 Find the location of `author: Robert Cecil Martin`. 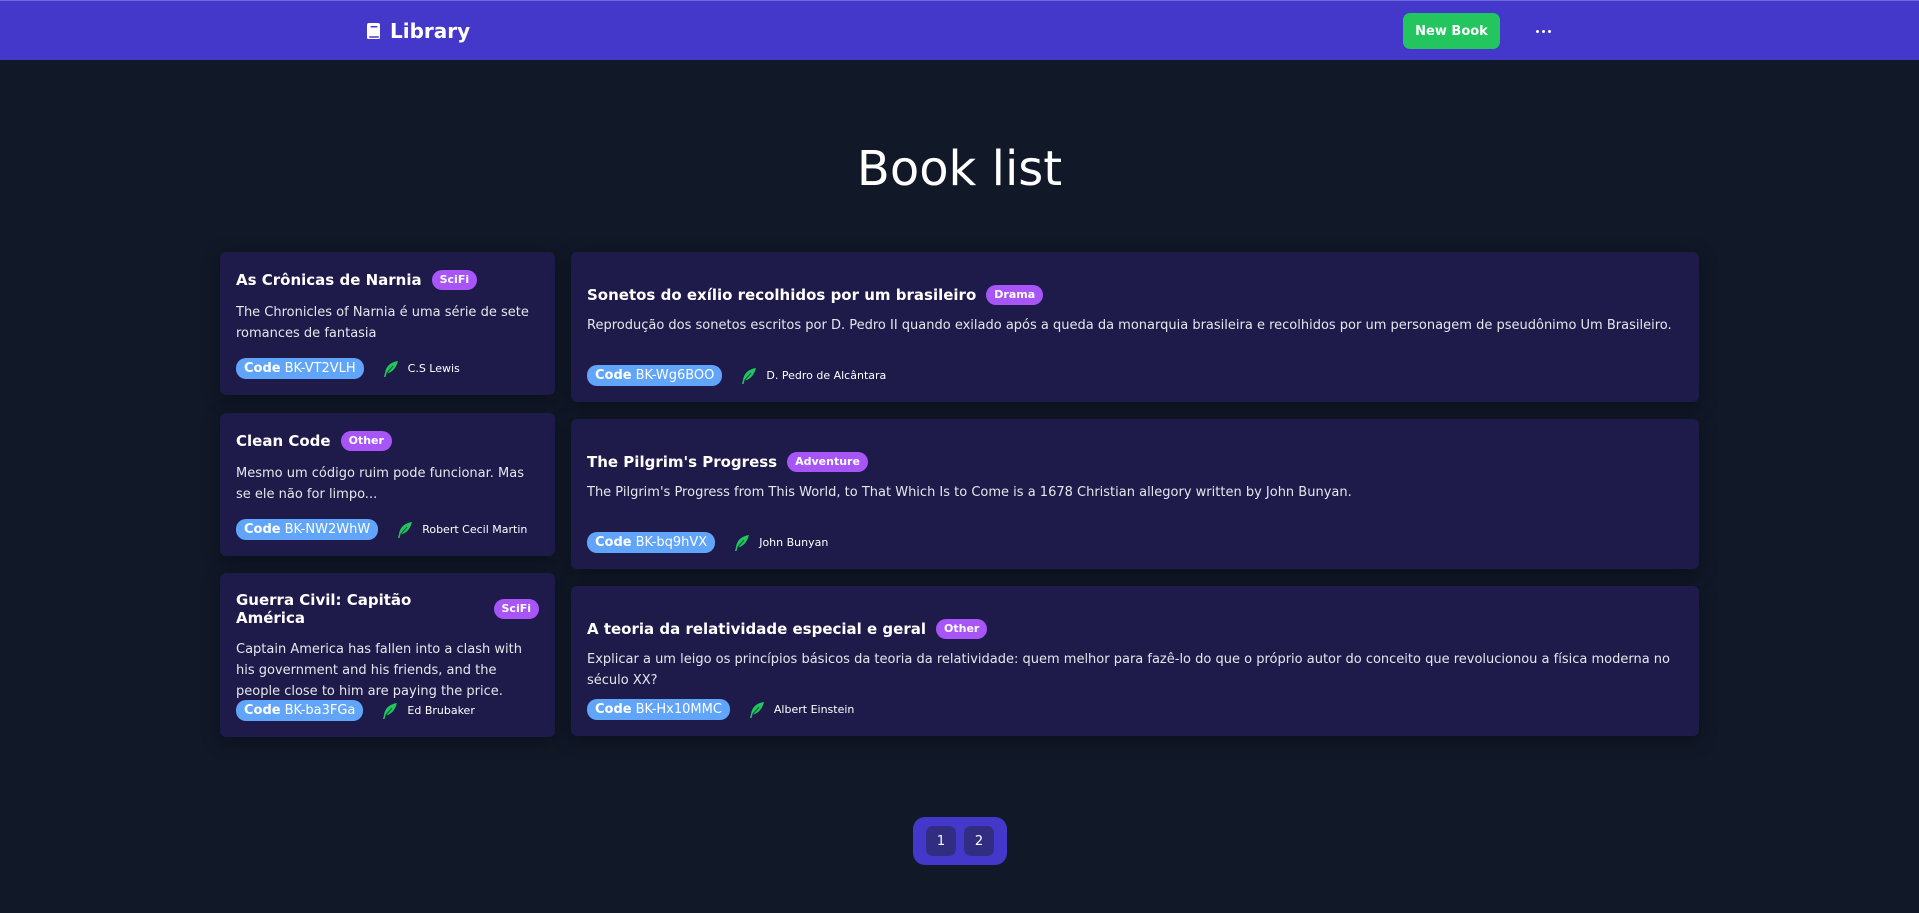

author: Robert Cecil Martin is located at coordinates (461, 530).